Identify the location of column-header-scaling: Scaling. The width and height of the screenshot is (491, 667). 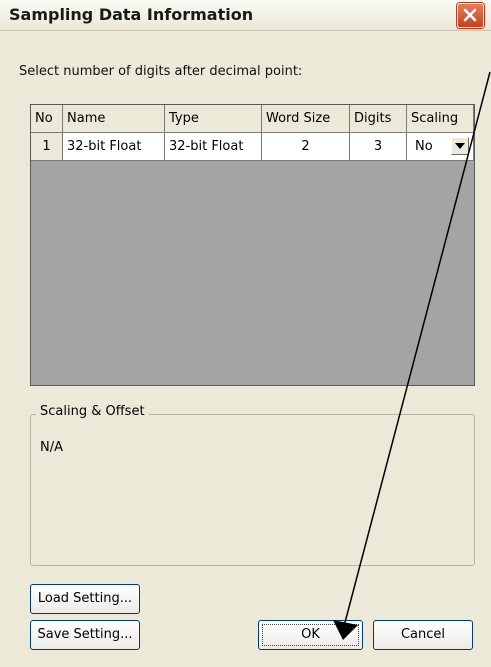
(440, 119).